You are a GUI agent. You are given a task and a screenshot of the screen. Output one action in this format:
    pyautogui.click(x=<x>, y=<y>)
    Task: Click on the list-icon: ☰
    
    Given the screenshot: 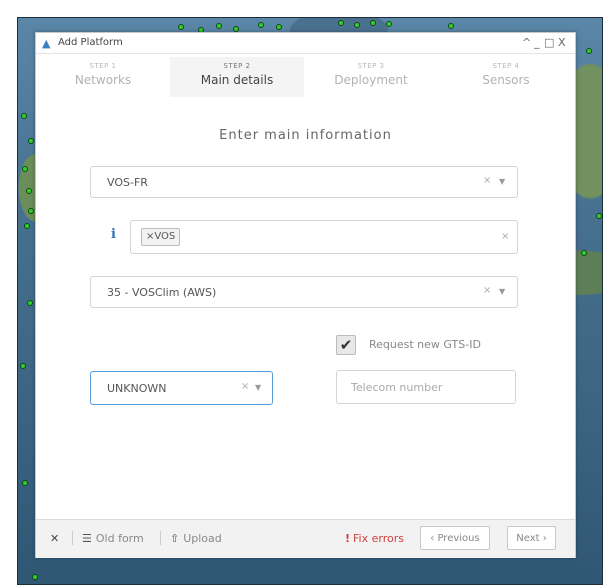 What is the action you would take?
    pyautogui.click(x=87, y=538)
    